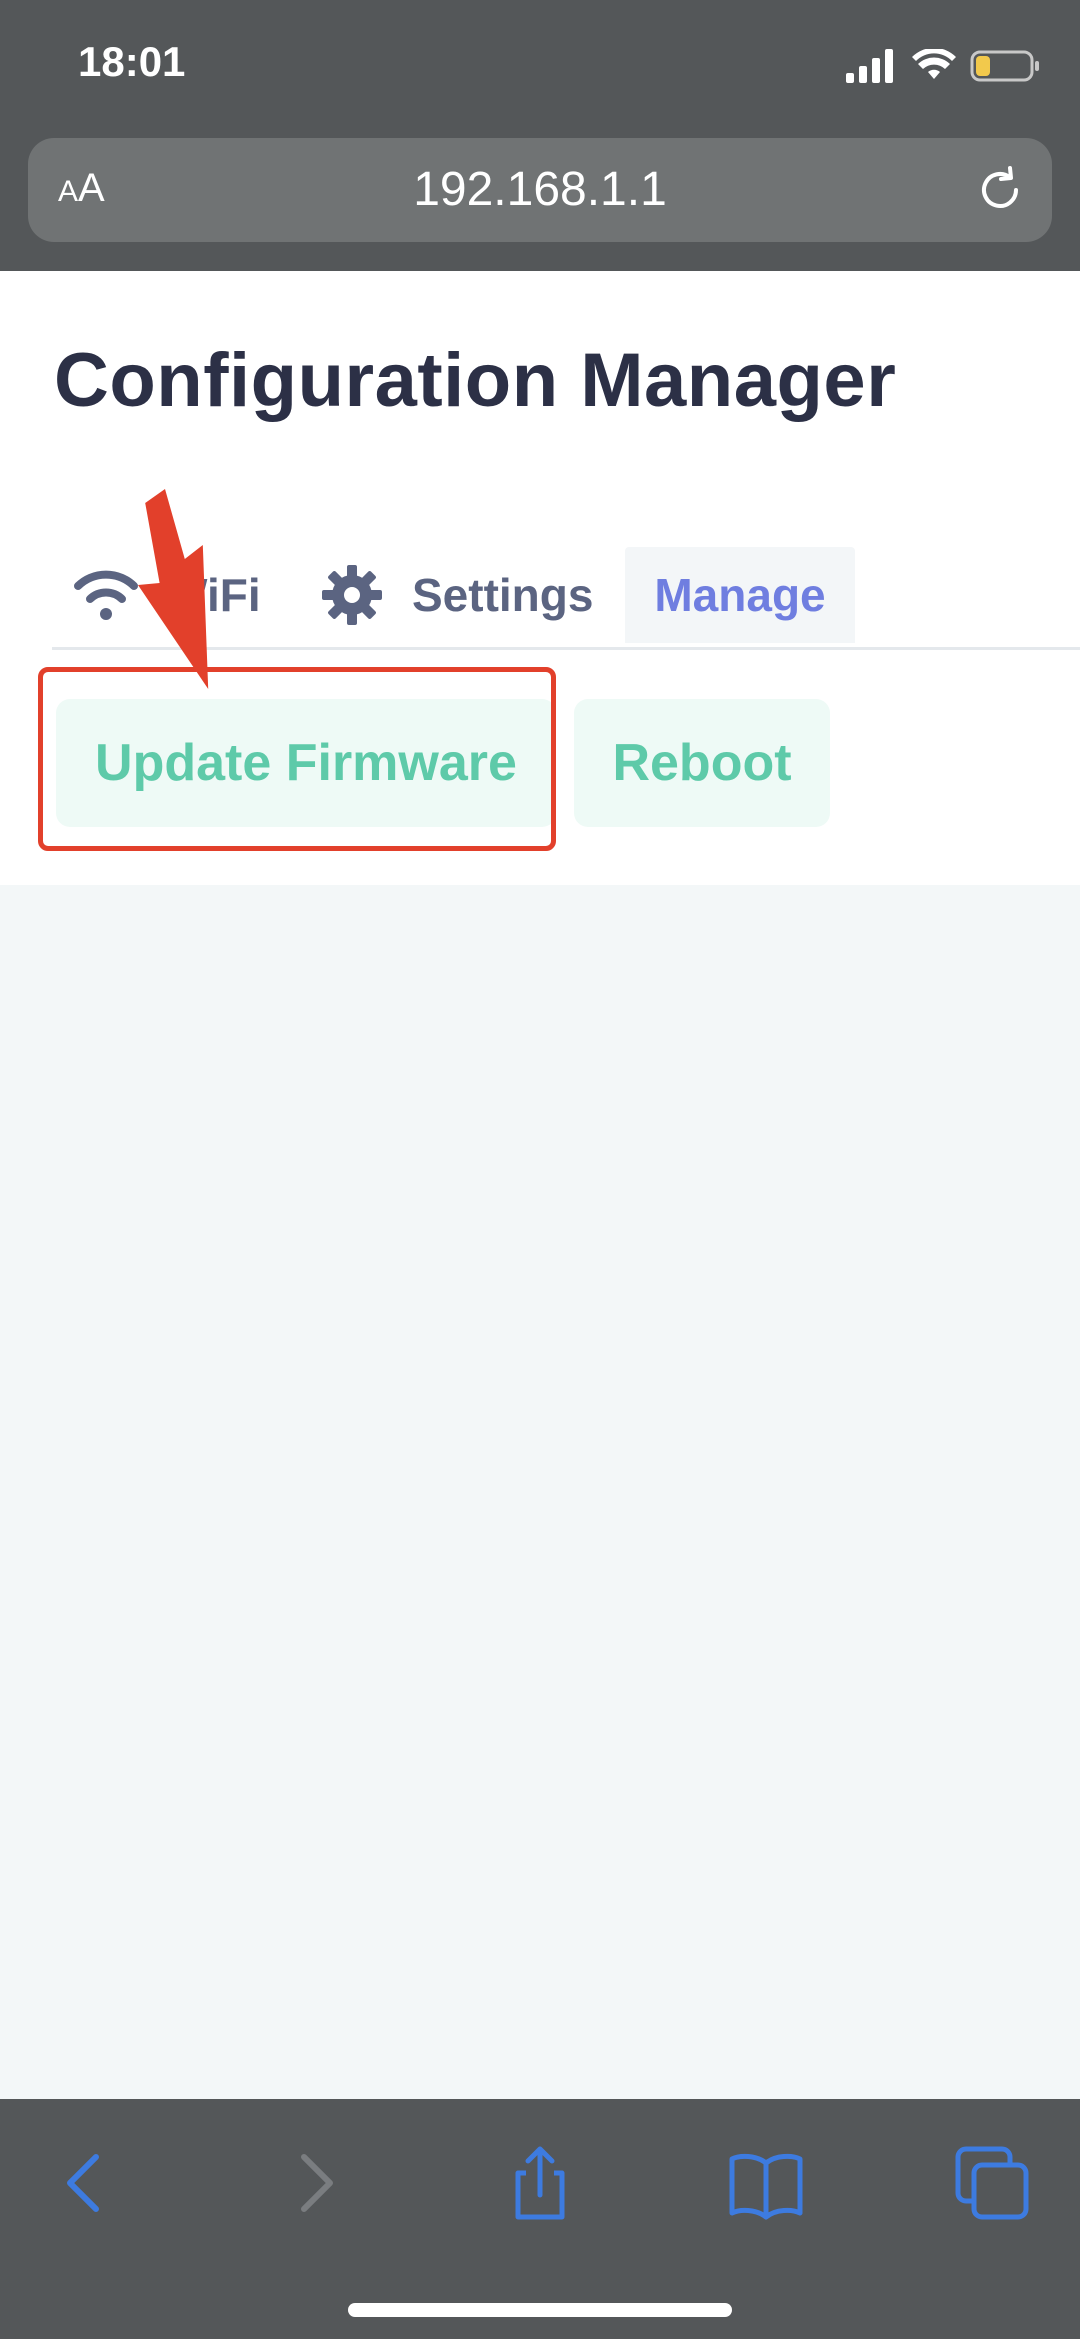 This screenshot has width=1080, height=2339. I want to click on battery-icon, so click(1004, 66).